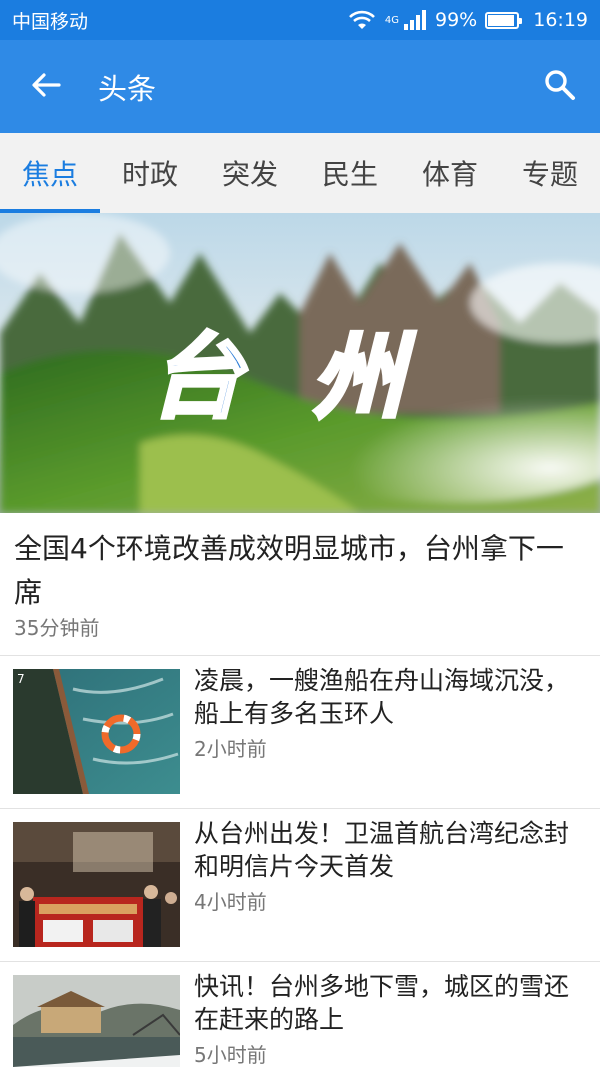 Image resolution: width=600 pixels, height=1067 pixels. I want to click on category-tabs: 焦点 时政 突发 民生 体育 专题, so click(300, 173).